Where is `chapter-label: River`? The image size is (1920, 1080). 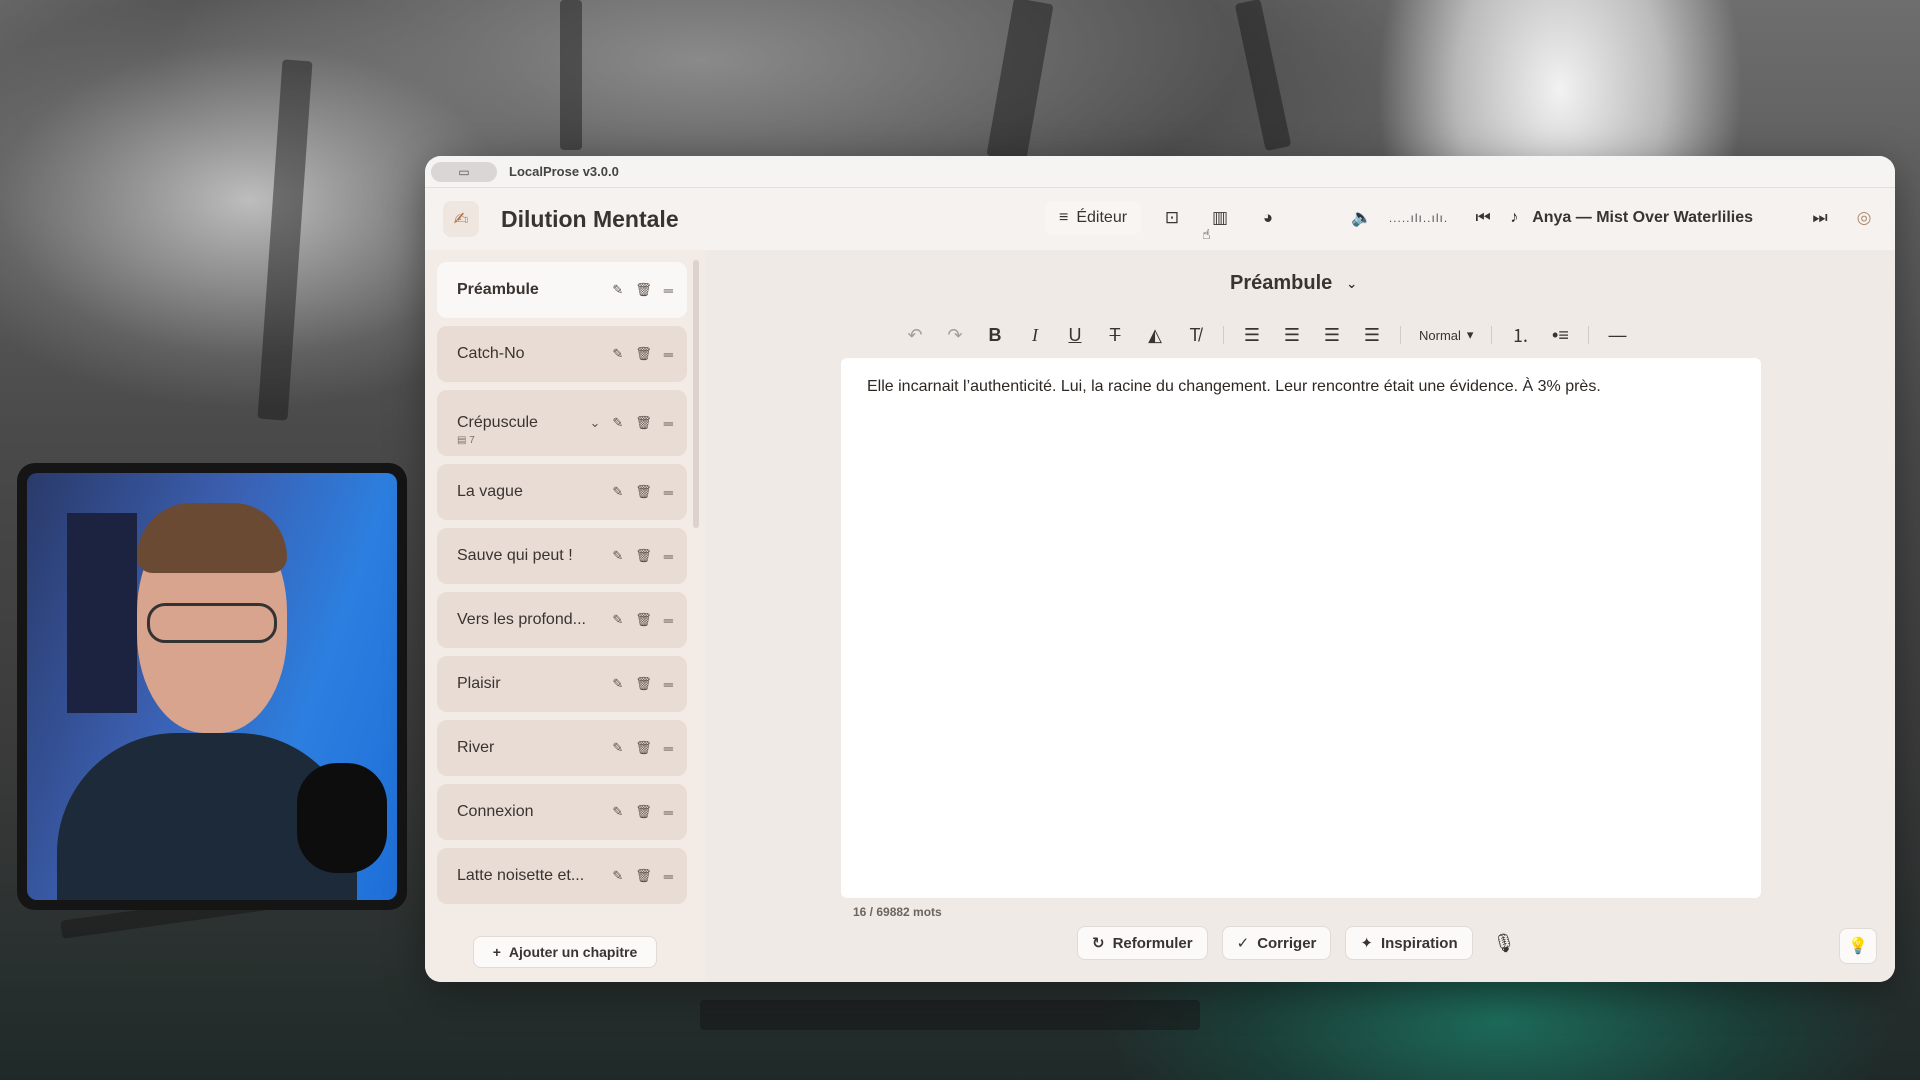
chapter-label: River is located at coordinates (476, 747).